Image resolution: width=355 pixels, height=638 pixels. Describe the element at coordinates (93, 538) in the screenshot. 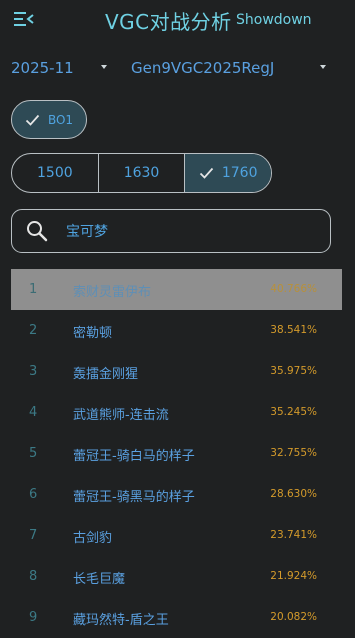

I see `pokemon-name: 古剑豹` at that location.